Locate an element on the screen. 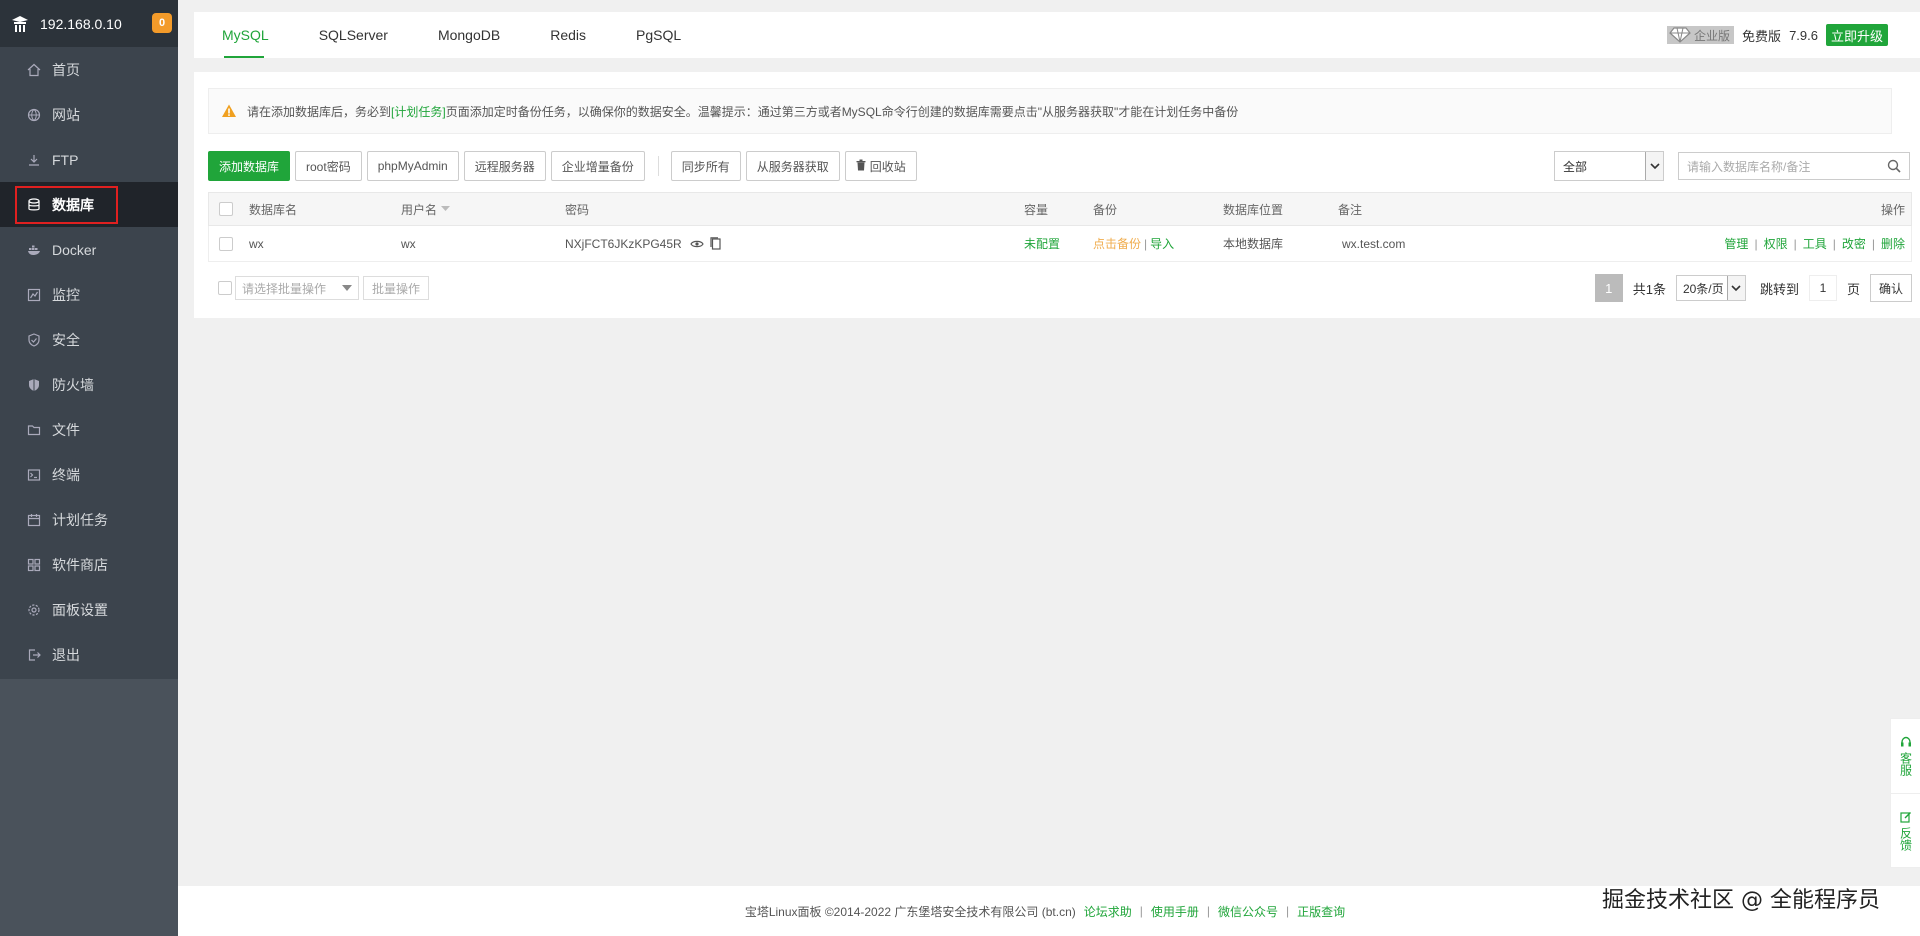  sidebar-footer-area is located at coordinates (89, 807).